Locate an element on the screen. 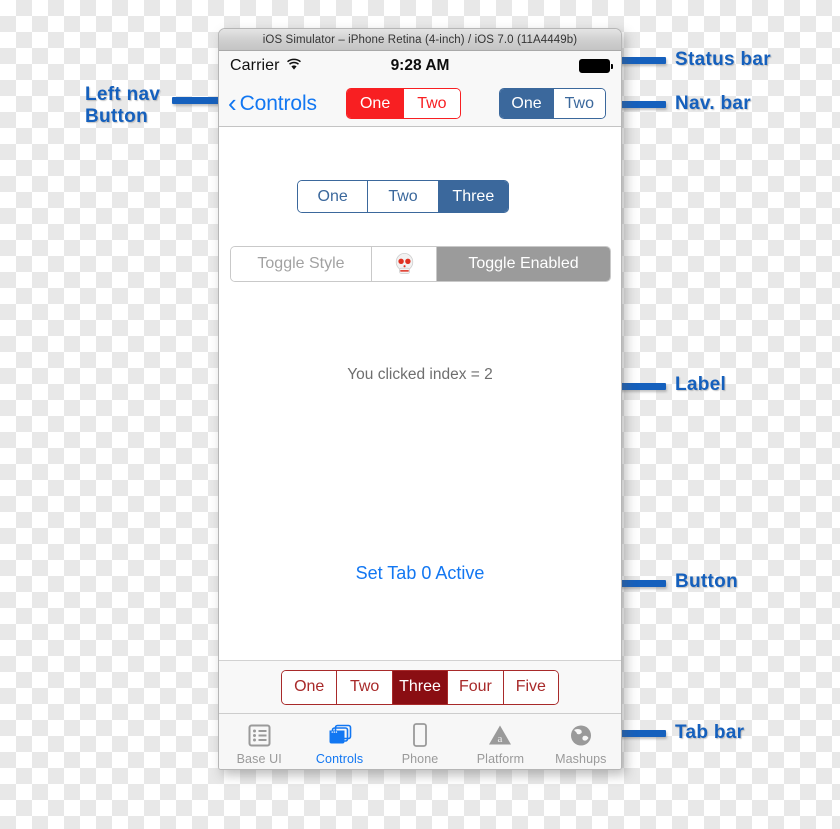  carrier-label: Carrier is located at coordinates (255, 65).